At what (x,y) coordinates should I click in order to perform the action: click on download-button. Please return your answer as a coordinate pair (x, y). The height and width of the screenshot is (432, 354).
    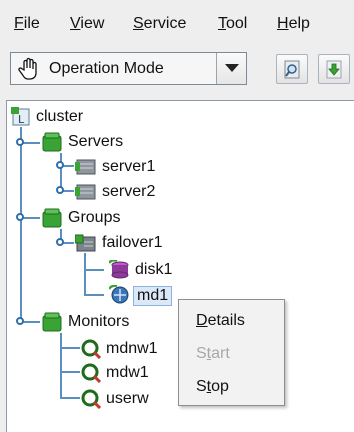
    Looking at the image, I should click on (334, 69).